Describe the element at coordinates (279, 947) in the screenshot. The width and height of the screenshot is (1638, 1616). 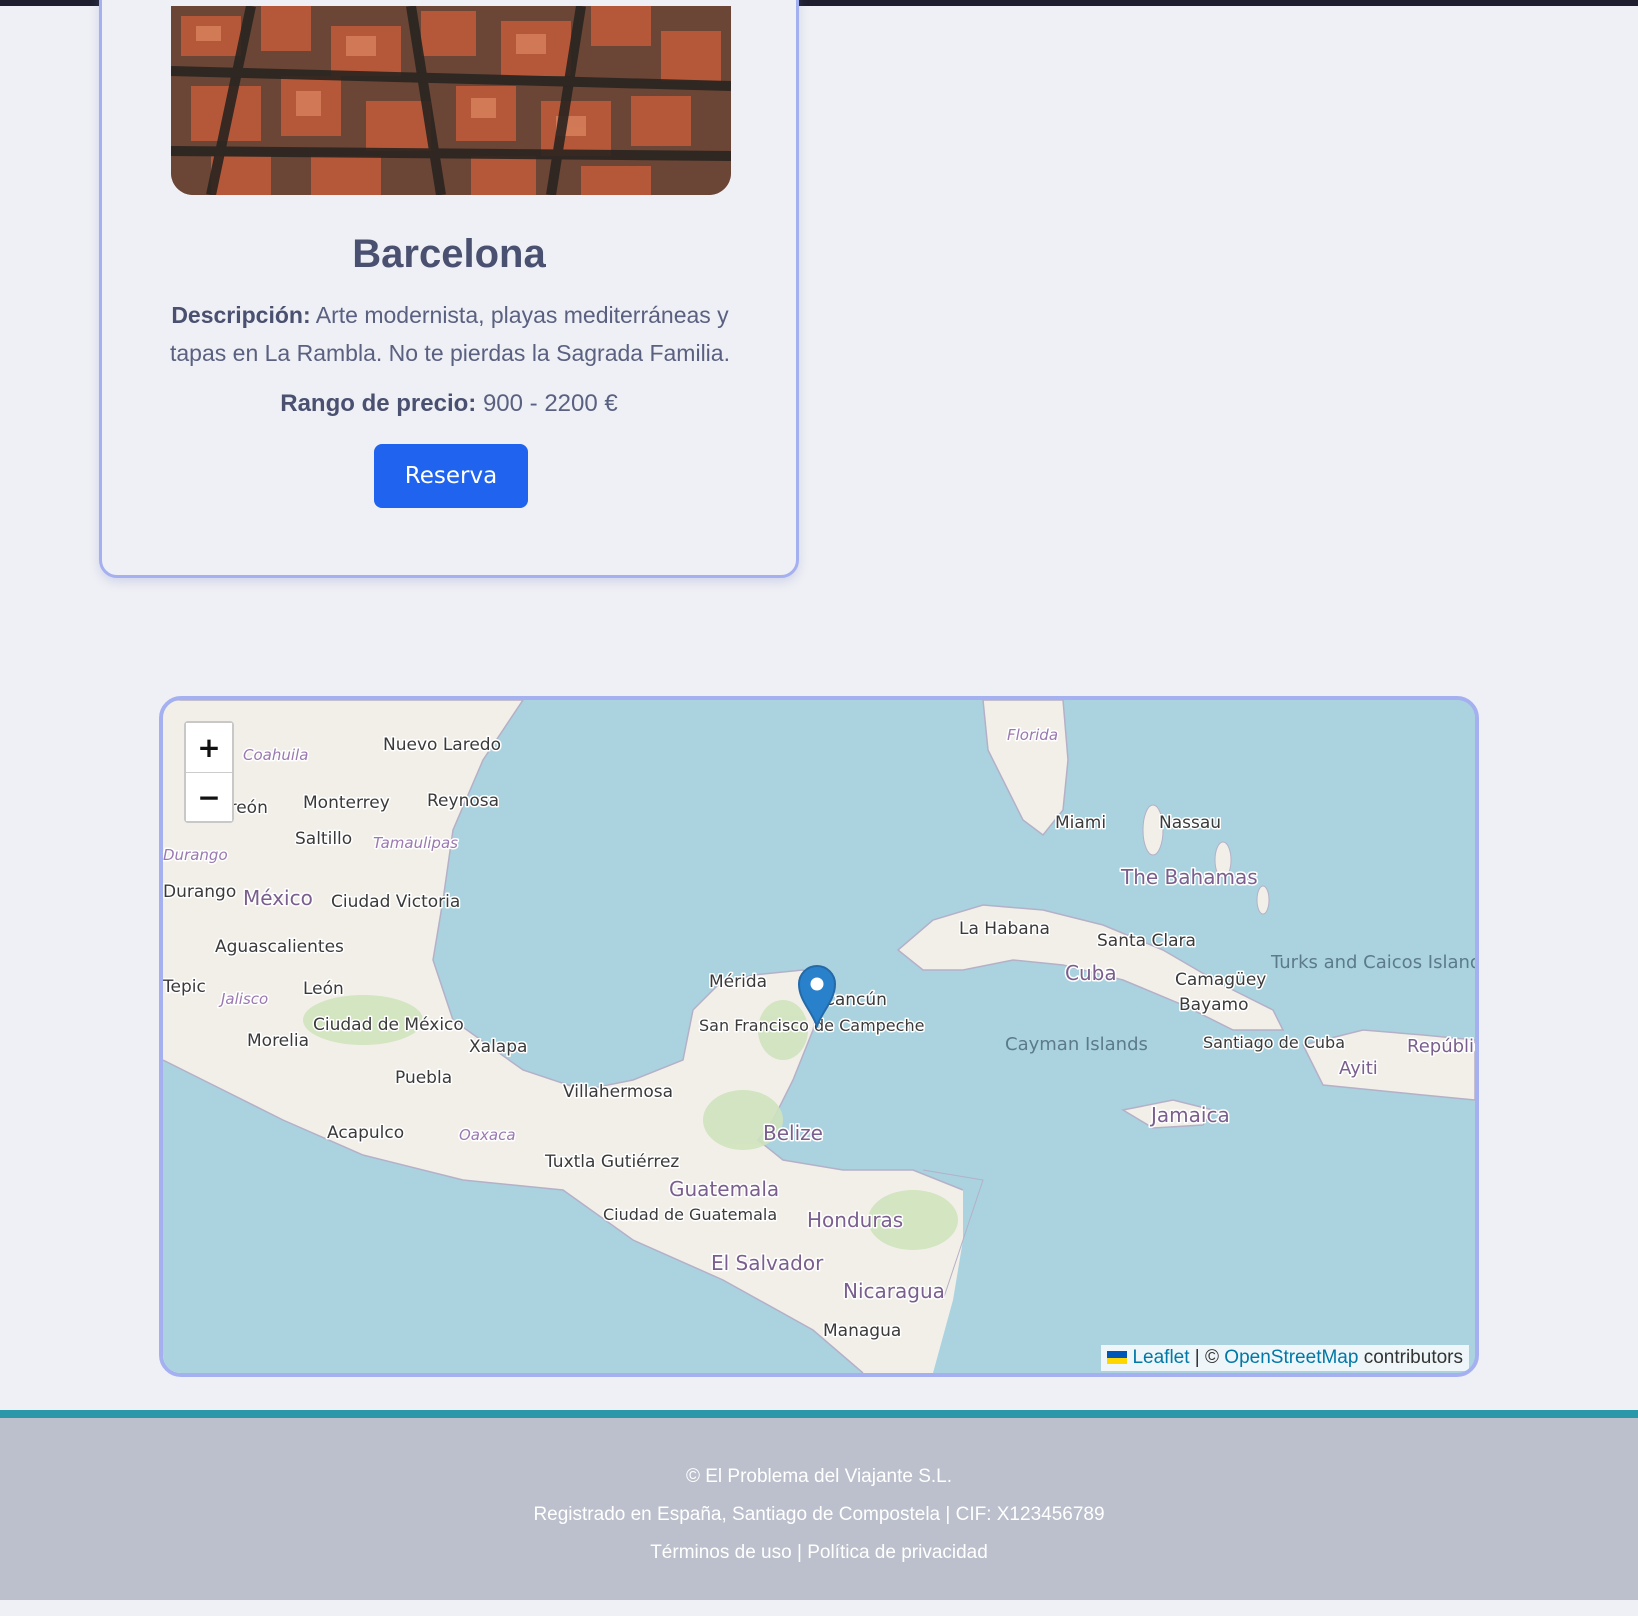
I see `map-label-city-7: Aguascalientes` at that location.